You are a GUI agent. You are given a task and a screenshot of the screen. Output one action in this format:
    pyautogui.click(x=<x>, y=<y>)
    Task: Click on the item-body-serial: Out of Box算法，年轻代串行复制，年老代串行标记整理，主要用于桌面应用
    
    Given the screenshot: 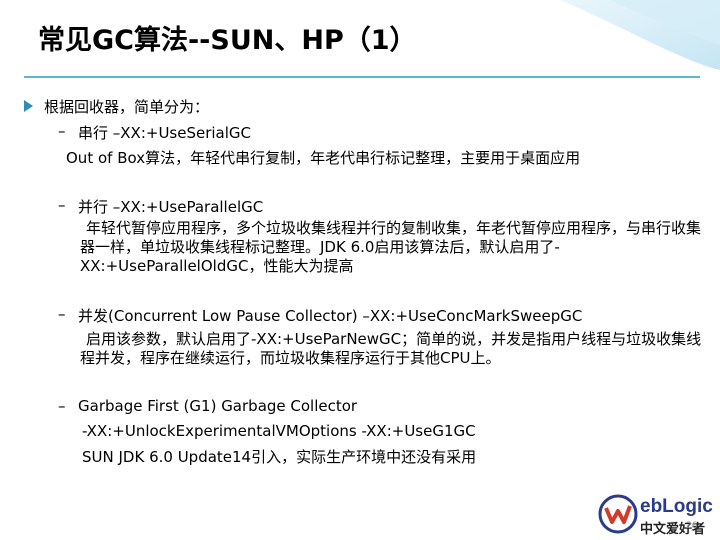 What is the action you would take?
    pyautogui.click(x=323, y=158)
    